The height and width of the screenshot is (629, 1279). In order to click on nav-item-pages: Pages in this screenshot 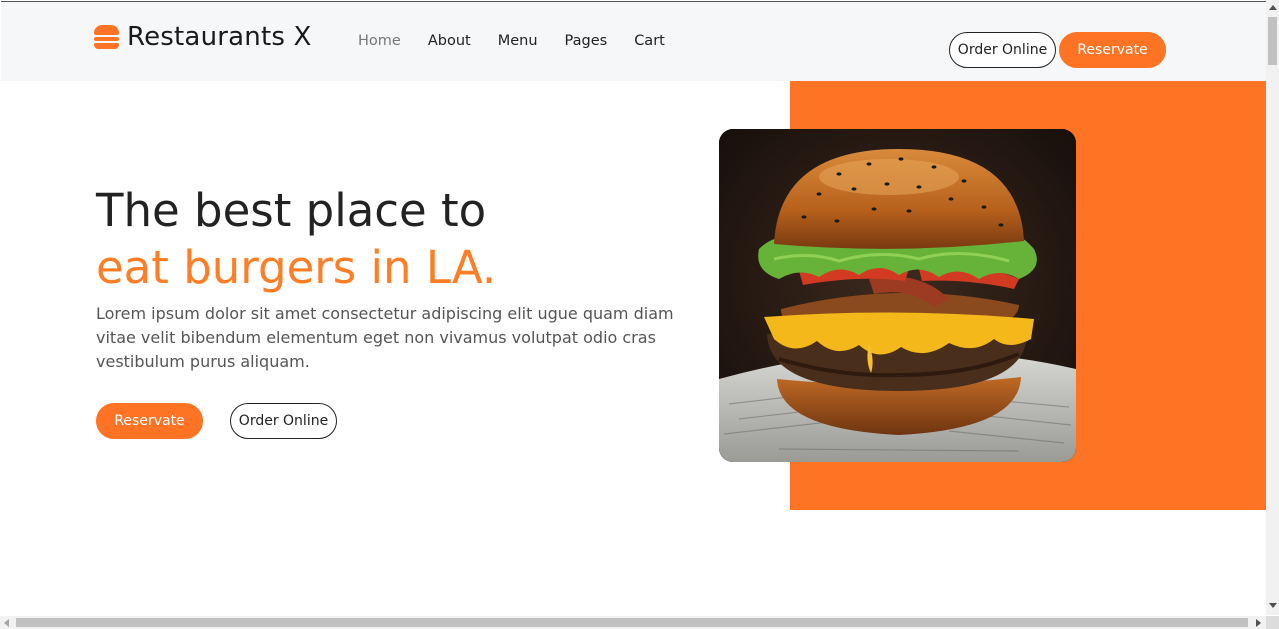, I will do `click(586, 41)`.